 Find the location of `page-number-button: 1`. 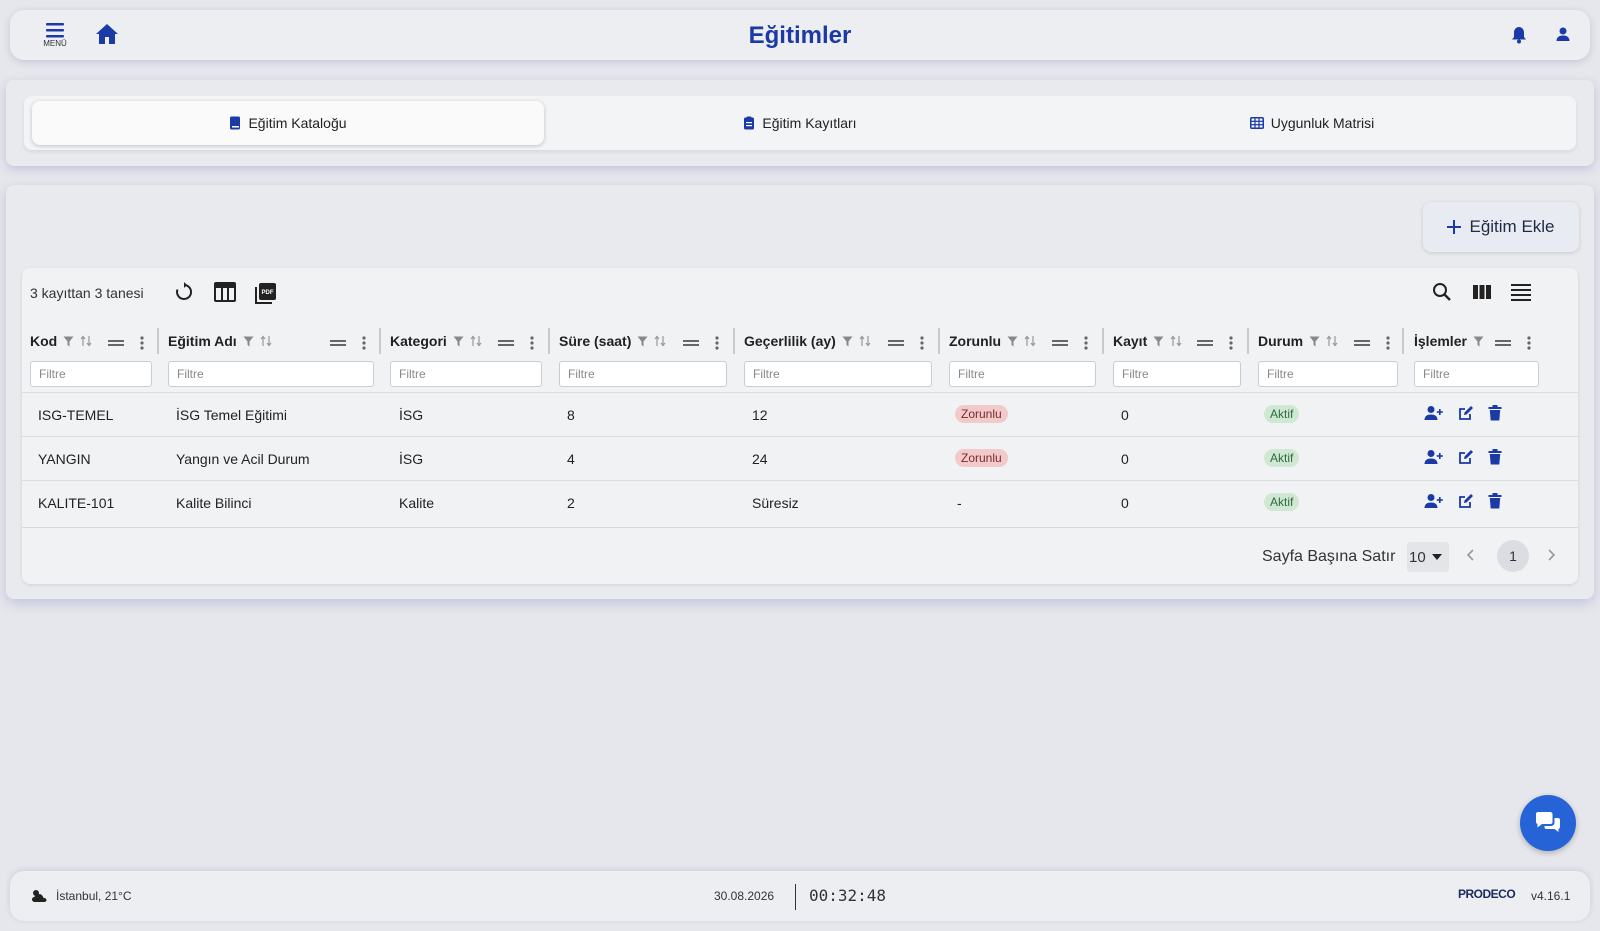

page-number-button: 1 is located at coordinates (1513, 556).